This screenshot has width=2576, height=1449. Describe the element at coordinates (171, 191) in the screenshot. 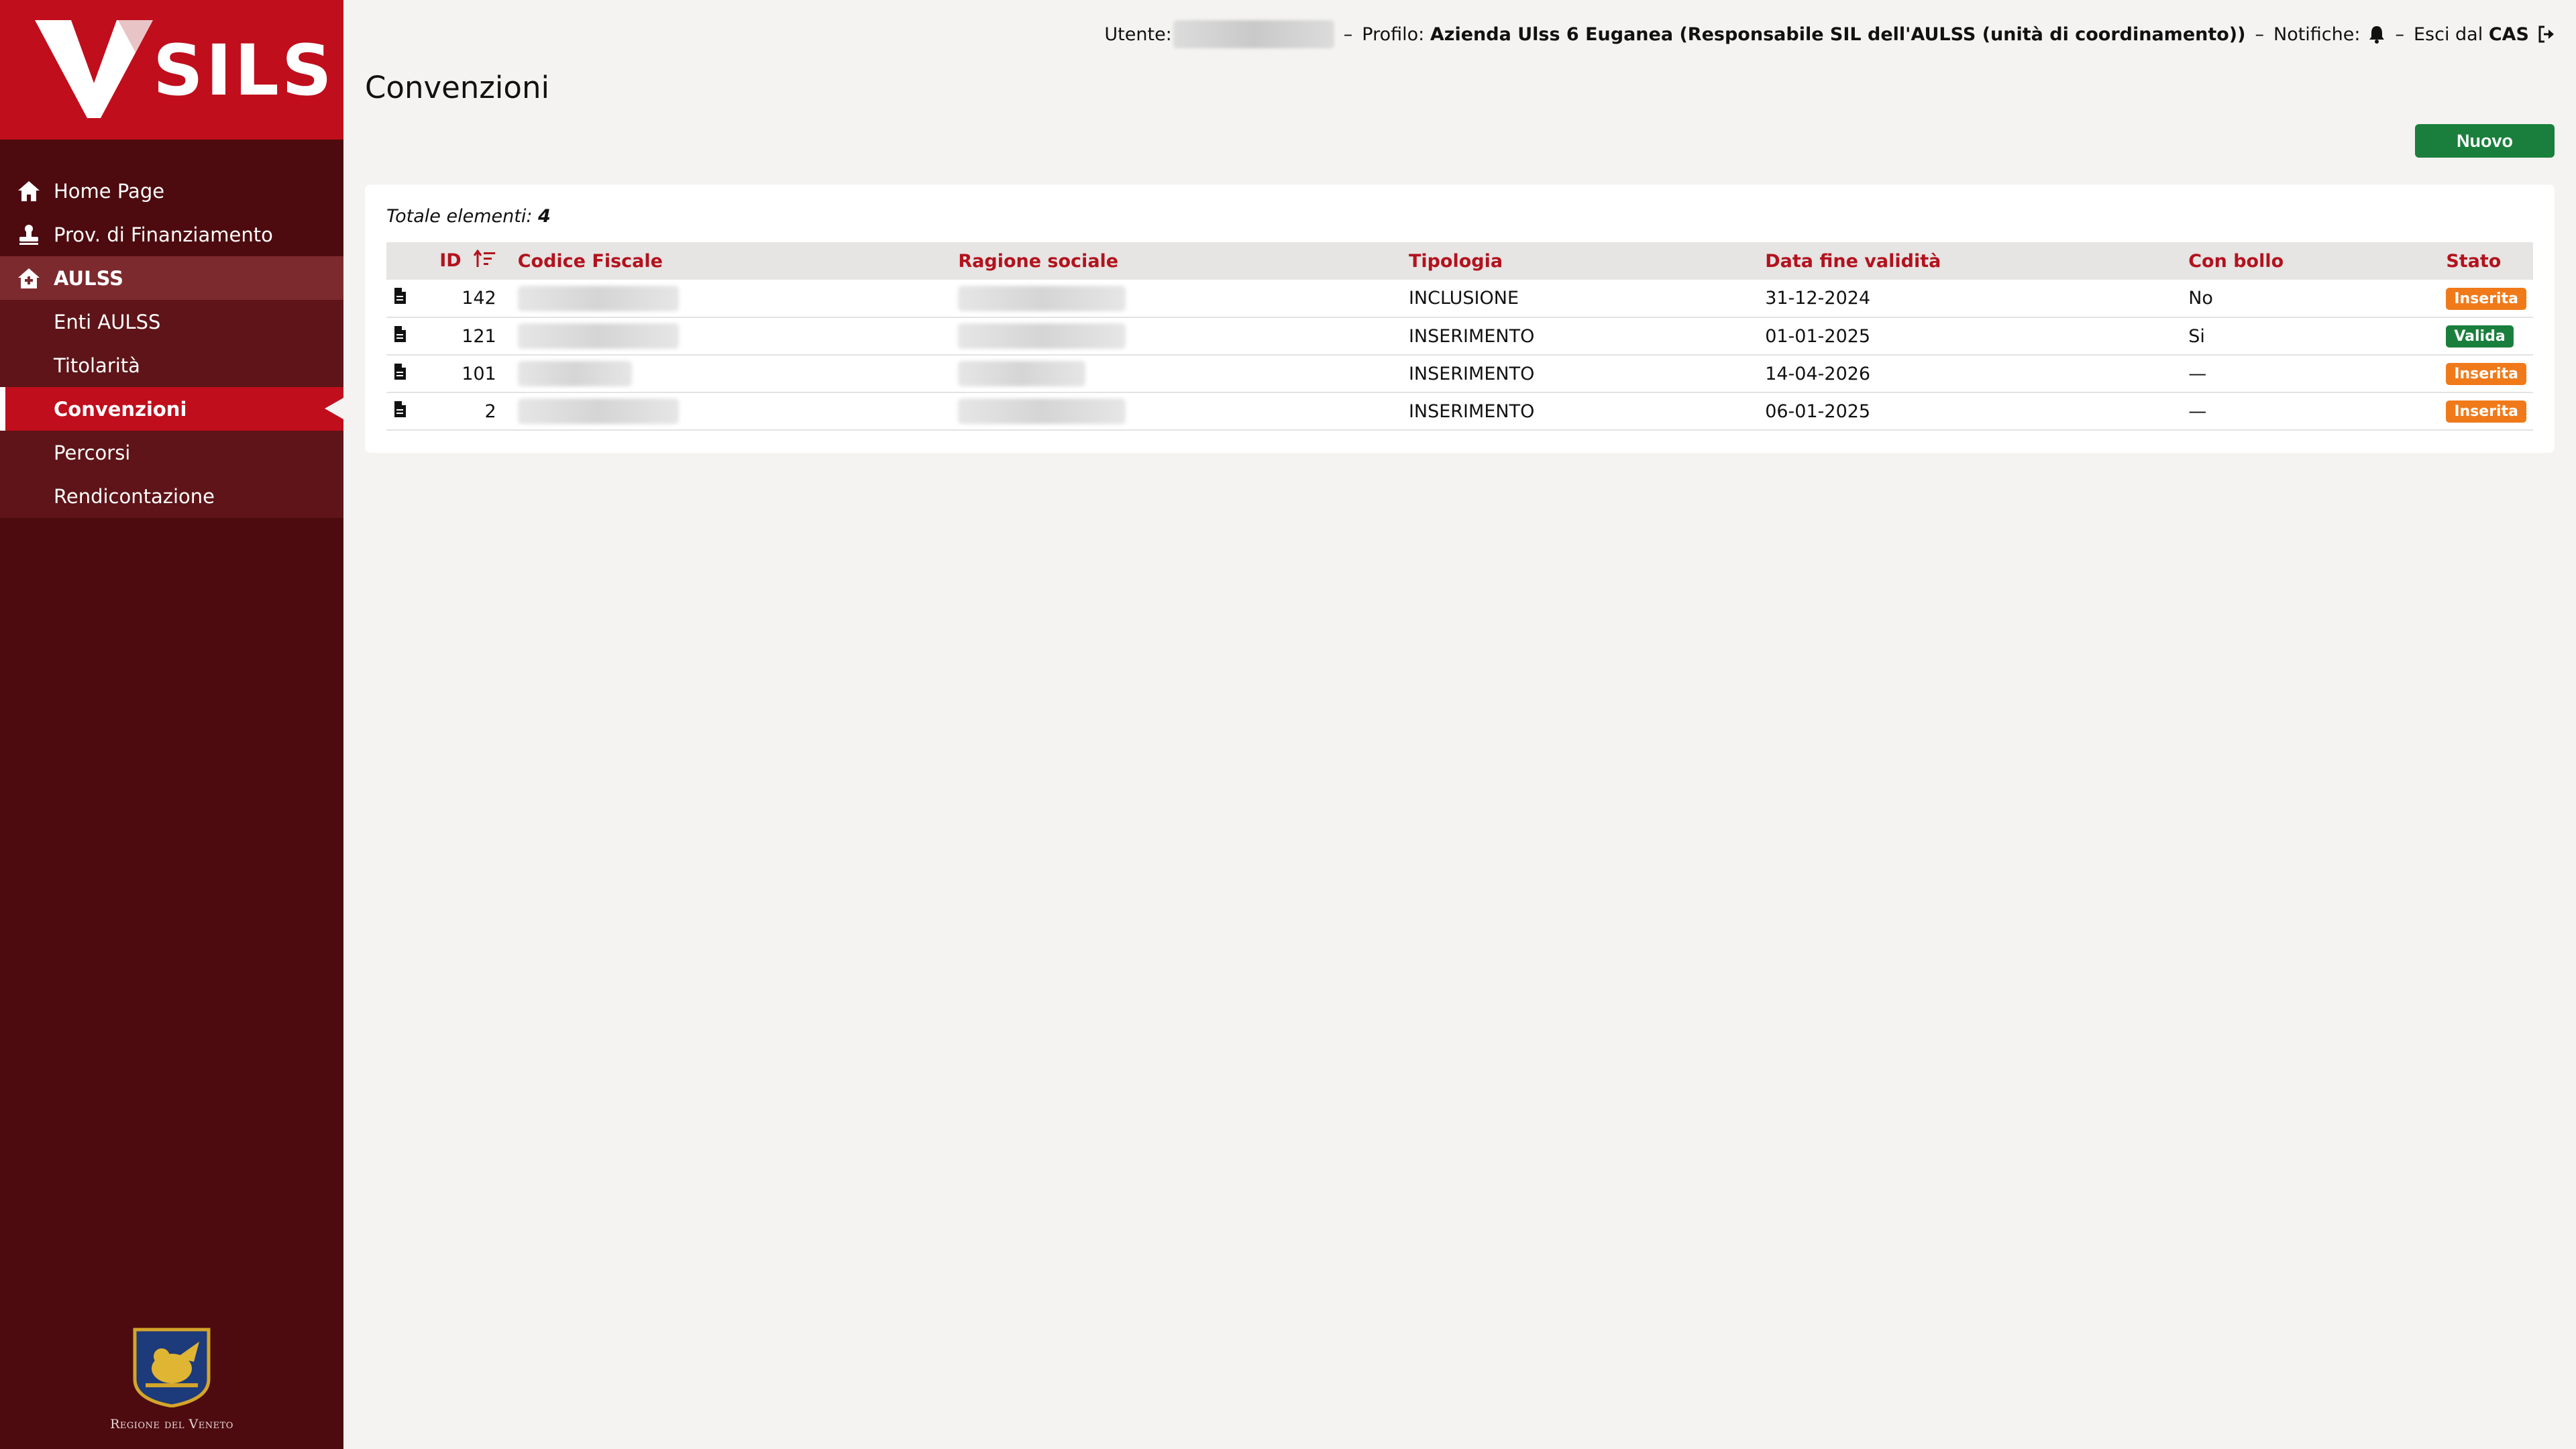

I see `sidebar-item-home-page: Home Page` at that location.